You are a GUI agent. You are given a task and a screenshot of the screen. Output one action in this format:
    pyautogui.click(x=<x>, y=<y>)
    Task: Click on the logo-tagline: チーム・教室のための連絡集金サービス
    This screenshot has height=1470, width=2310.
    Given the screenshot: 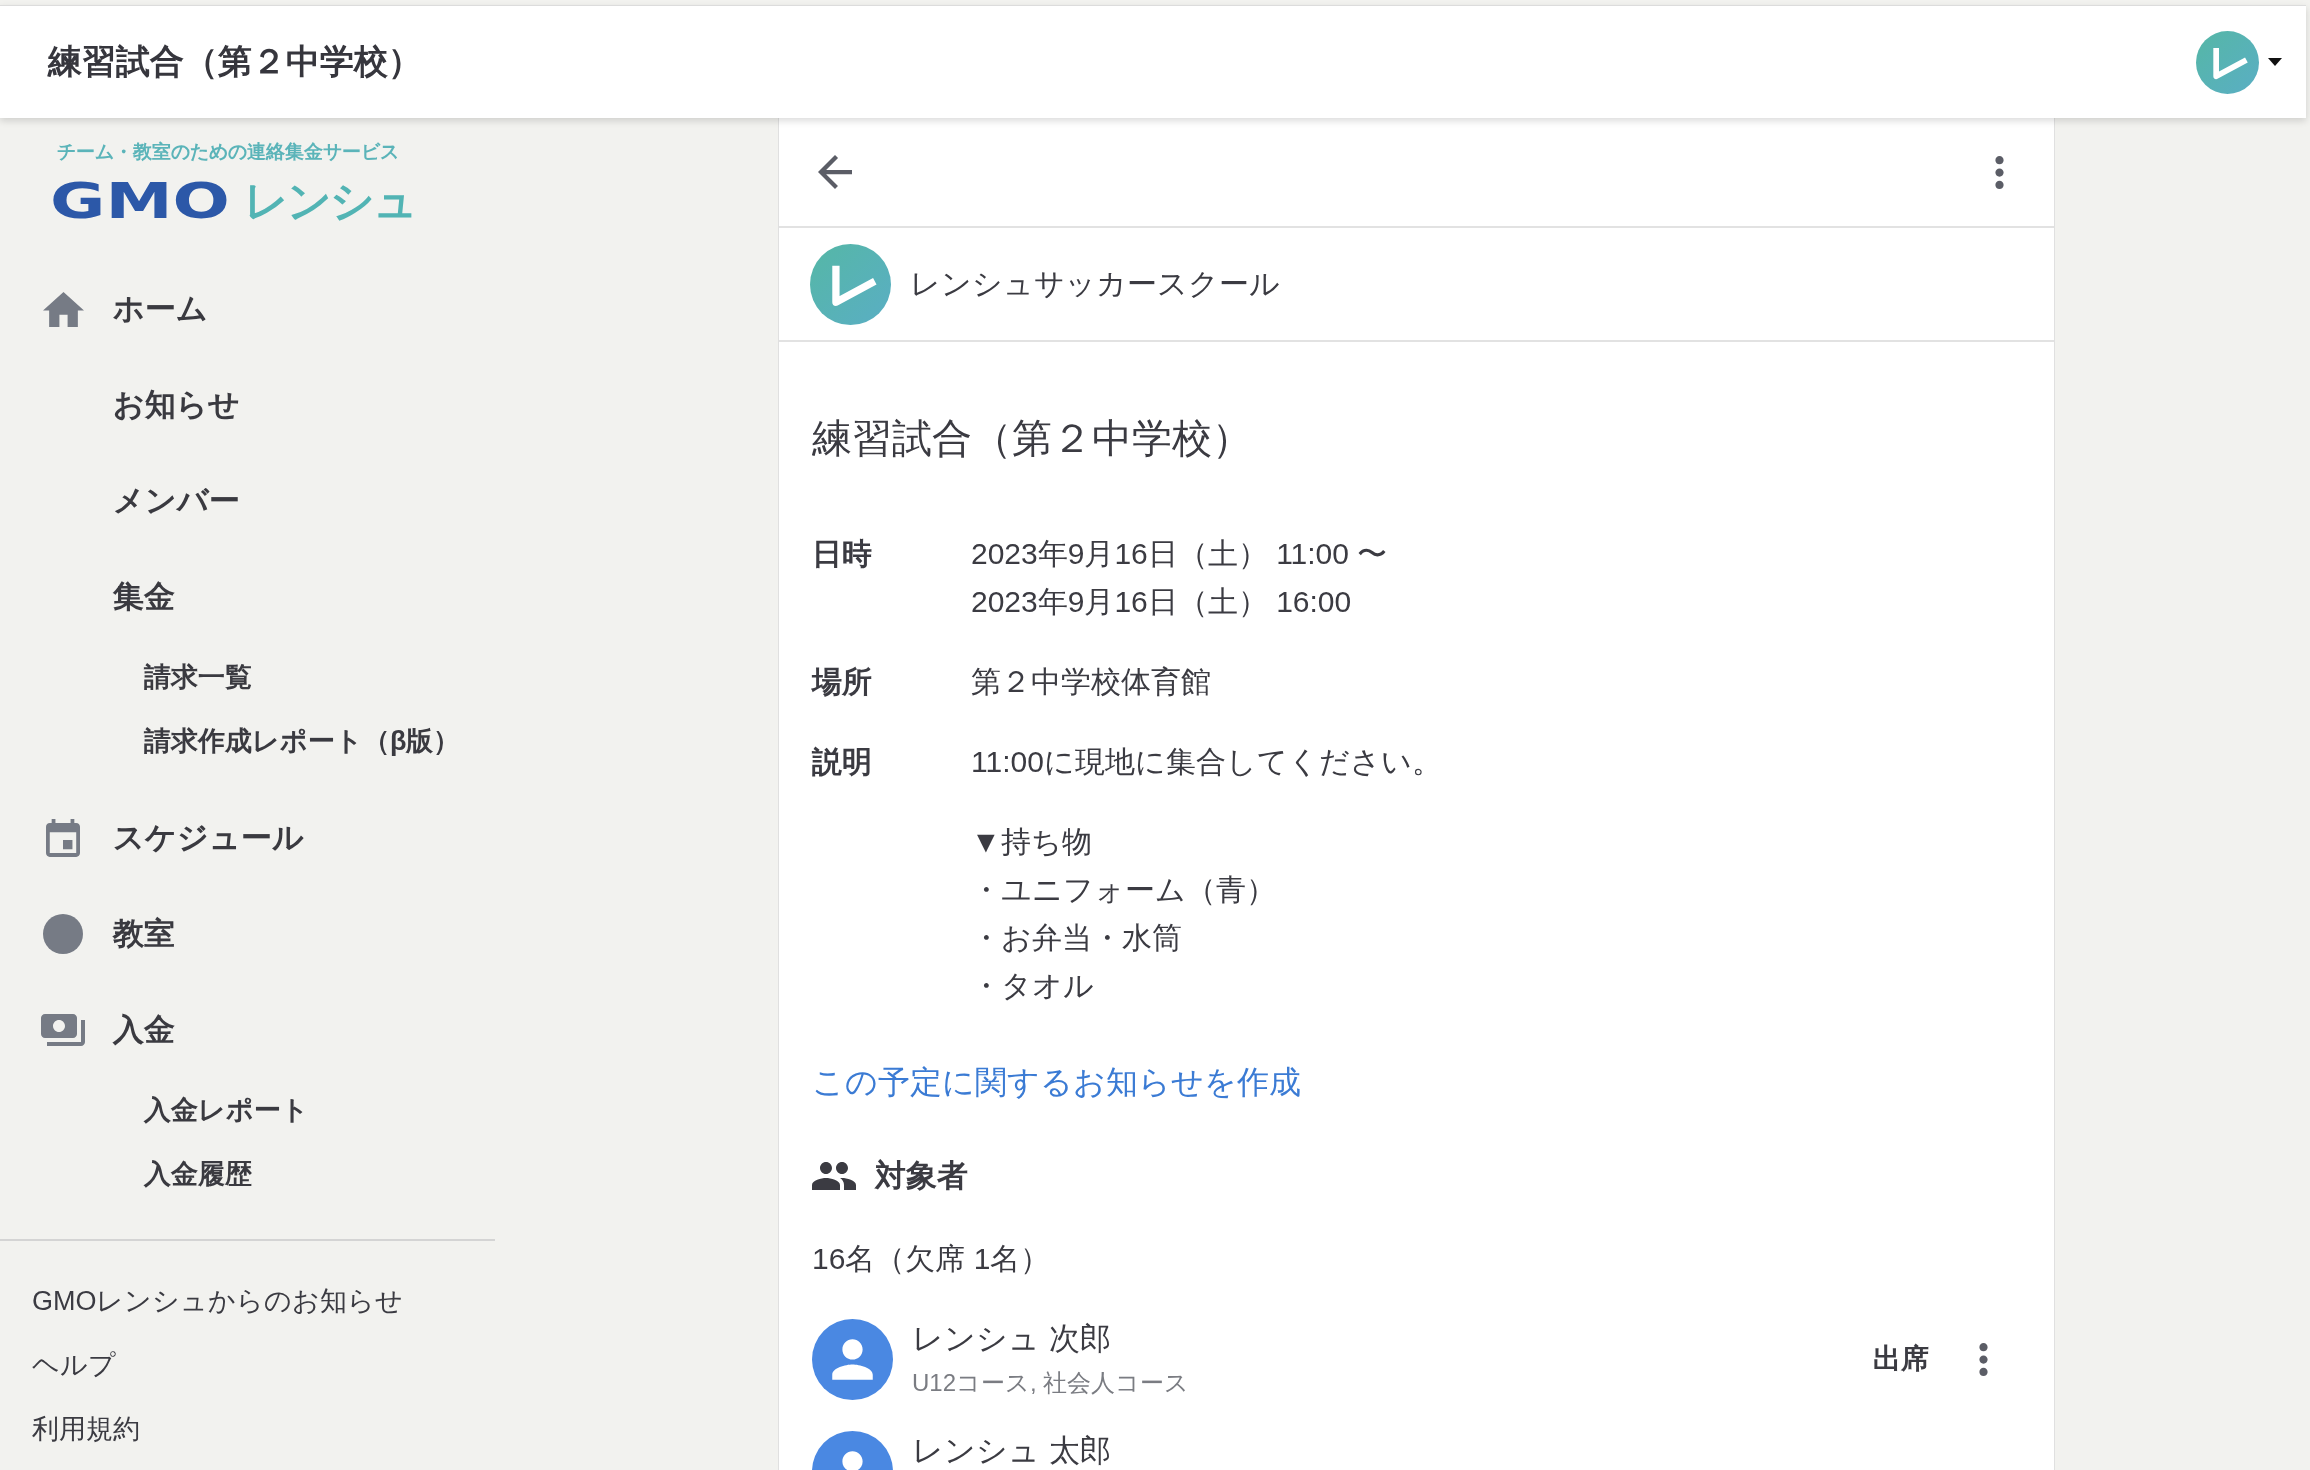 What is the action you would take?
    pyautogui.click(x=228, y=152)
    